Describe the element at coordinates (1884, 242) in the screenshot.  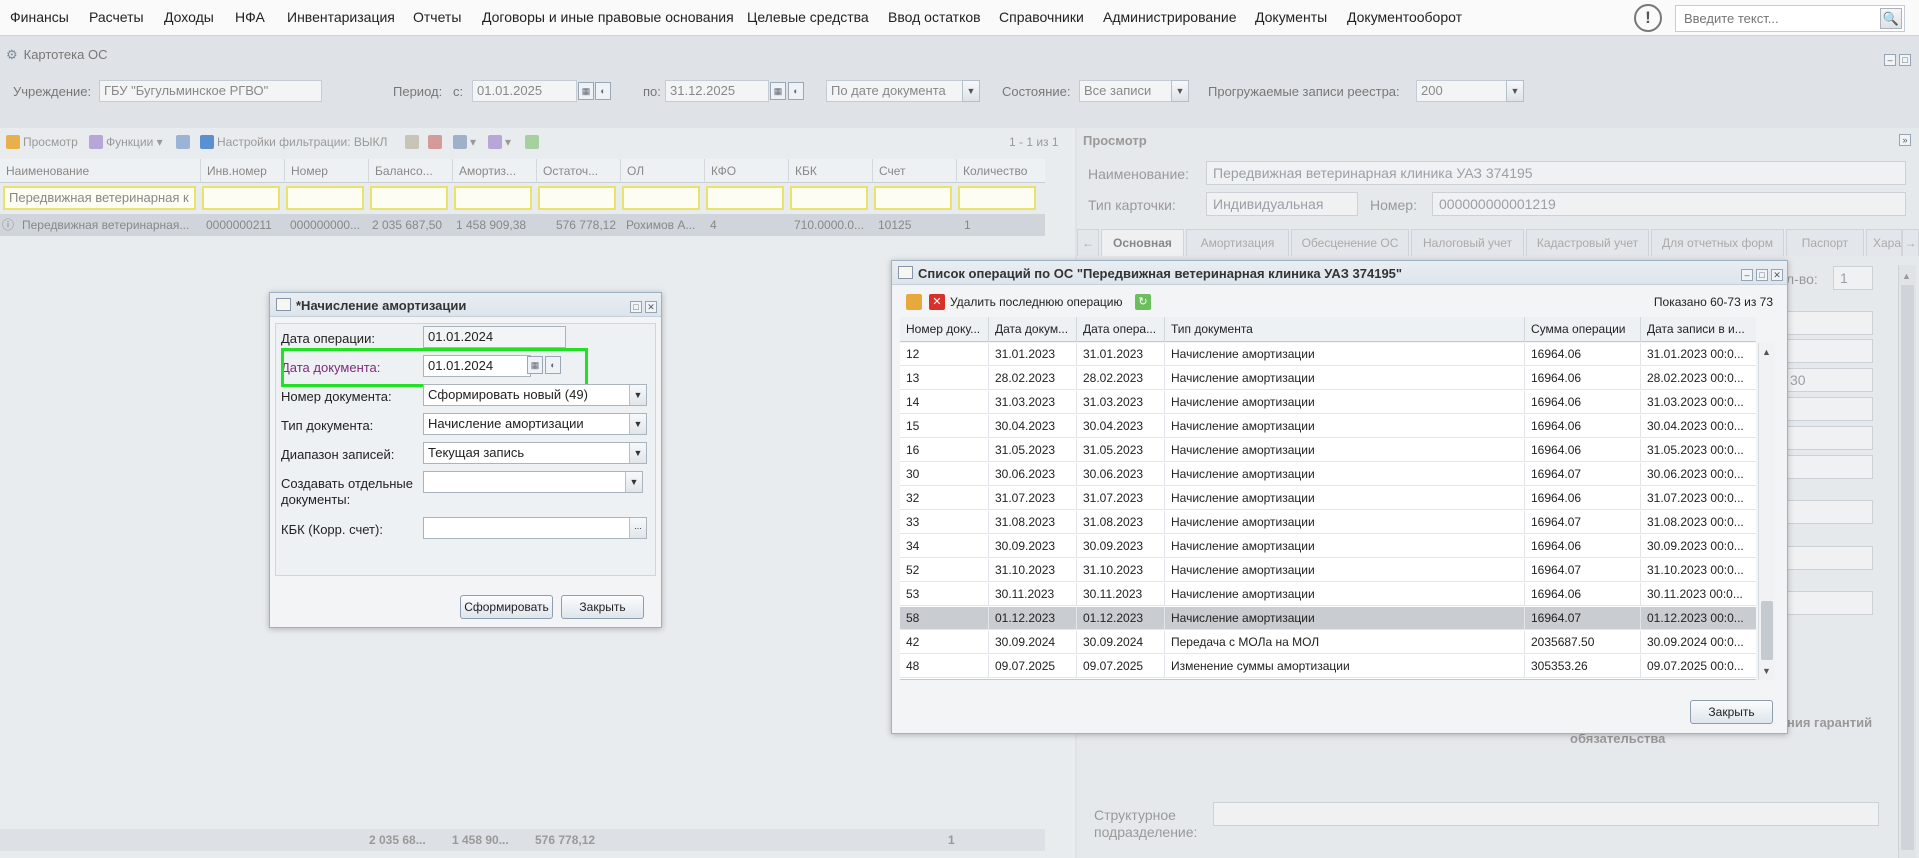
I see `tab-characteristics: Хара` at that location.